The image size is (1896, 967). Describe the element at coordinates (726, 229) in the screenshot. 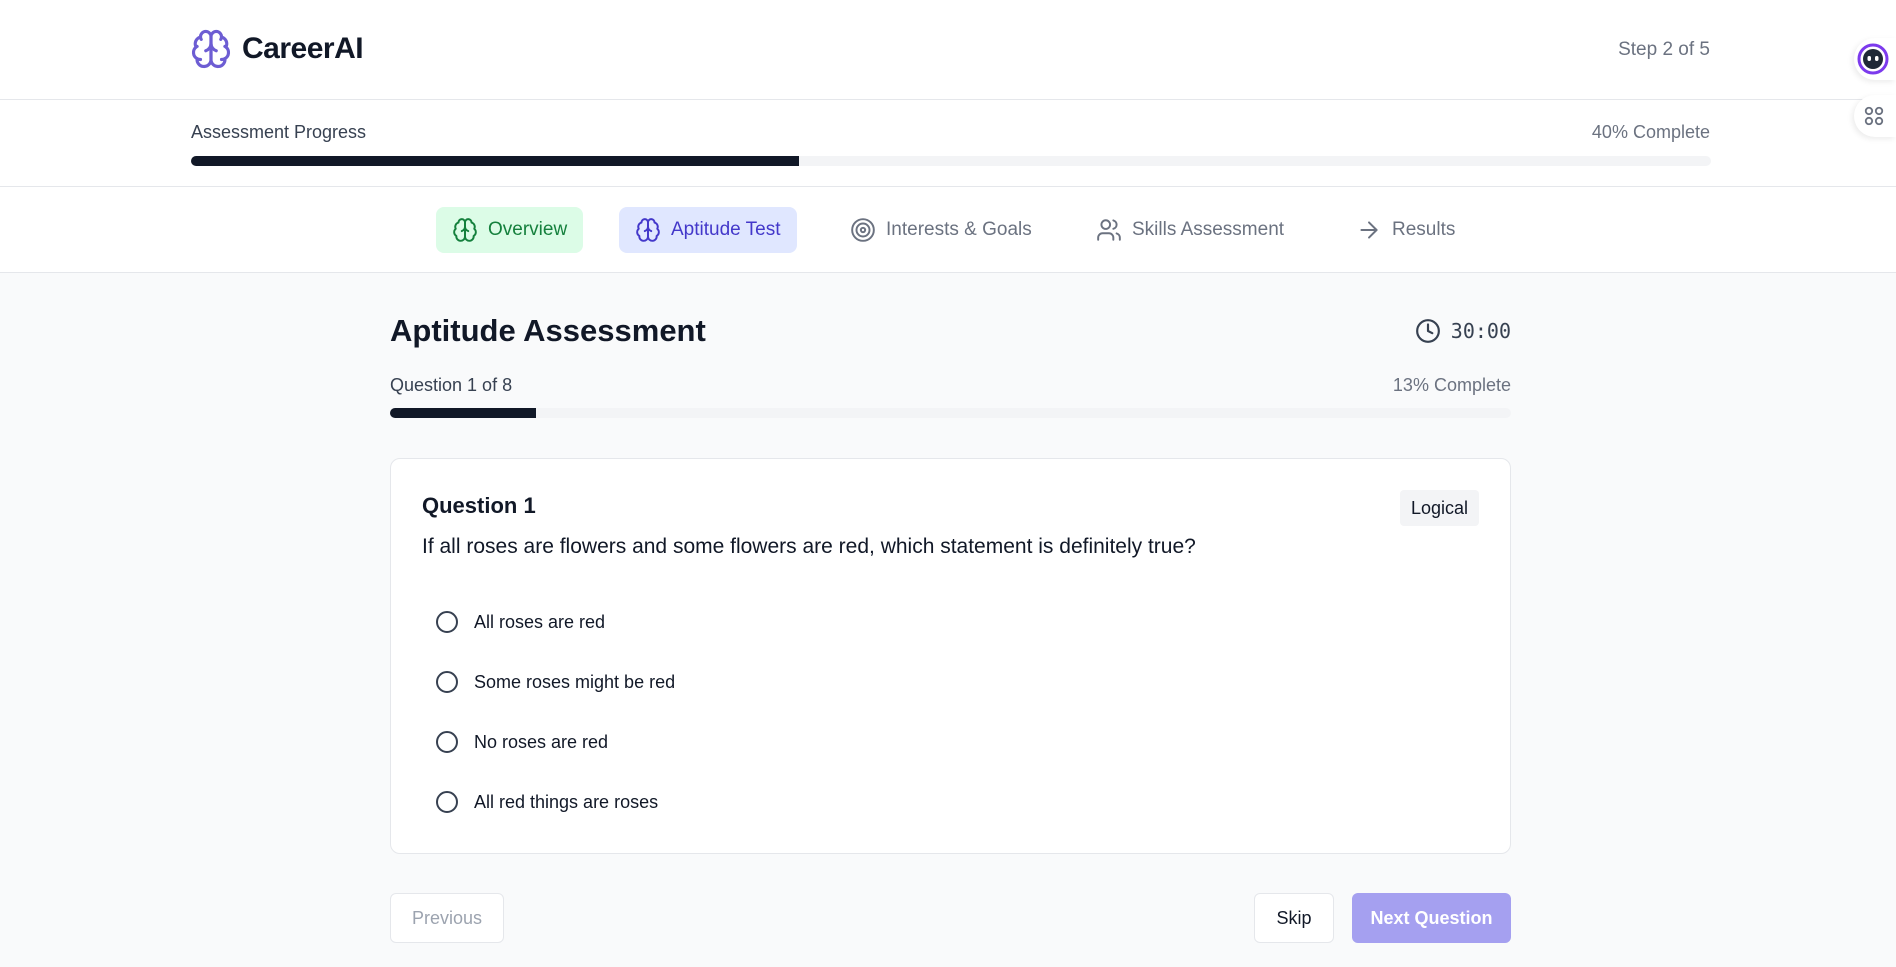

I see `tab-aptitude-test-label: Aptitude Test` at that location.